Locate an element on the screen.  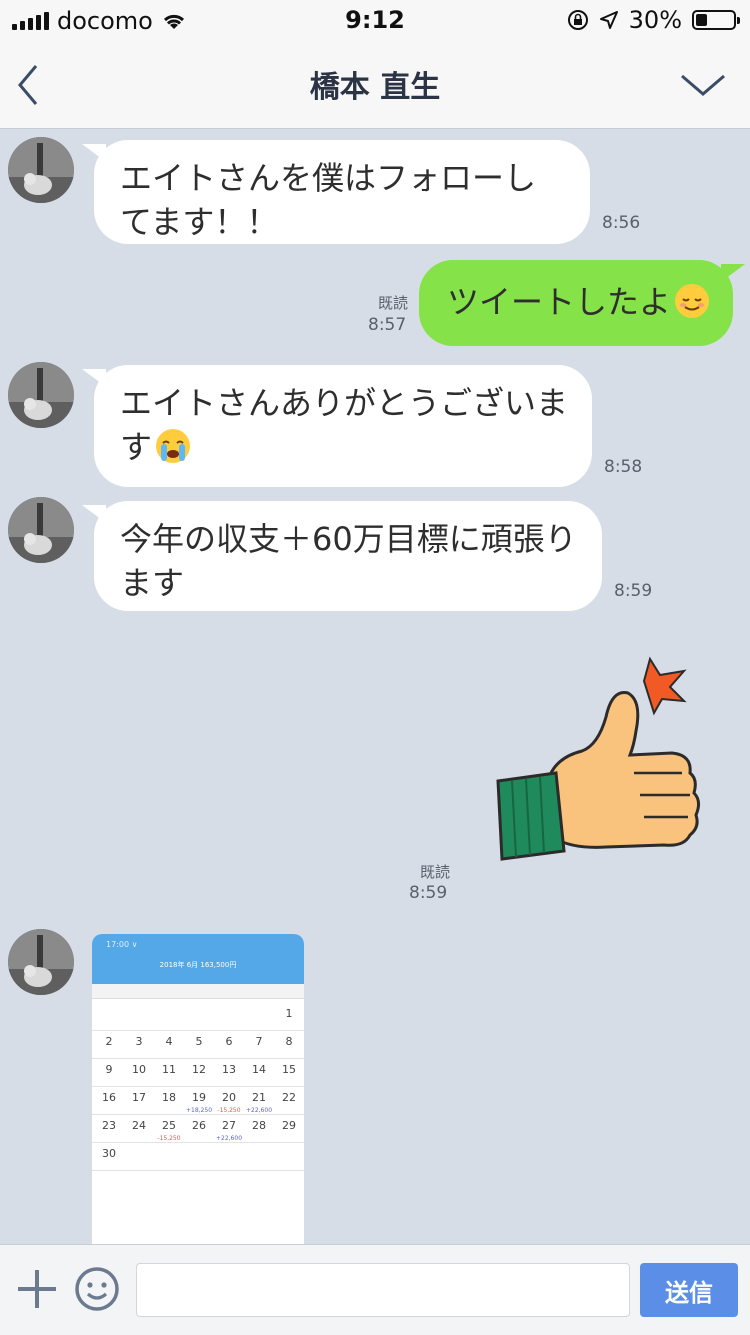
calendar-day: 3 is located at coordinates (139, 1046).